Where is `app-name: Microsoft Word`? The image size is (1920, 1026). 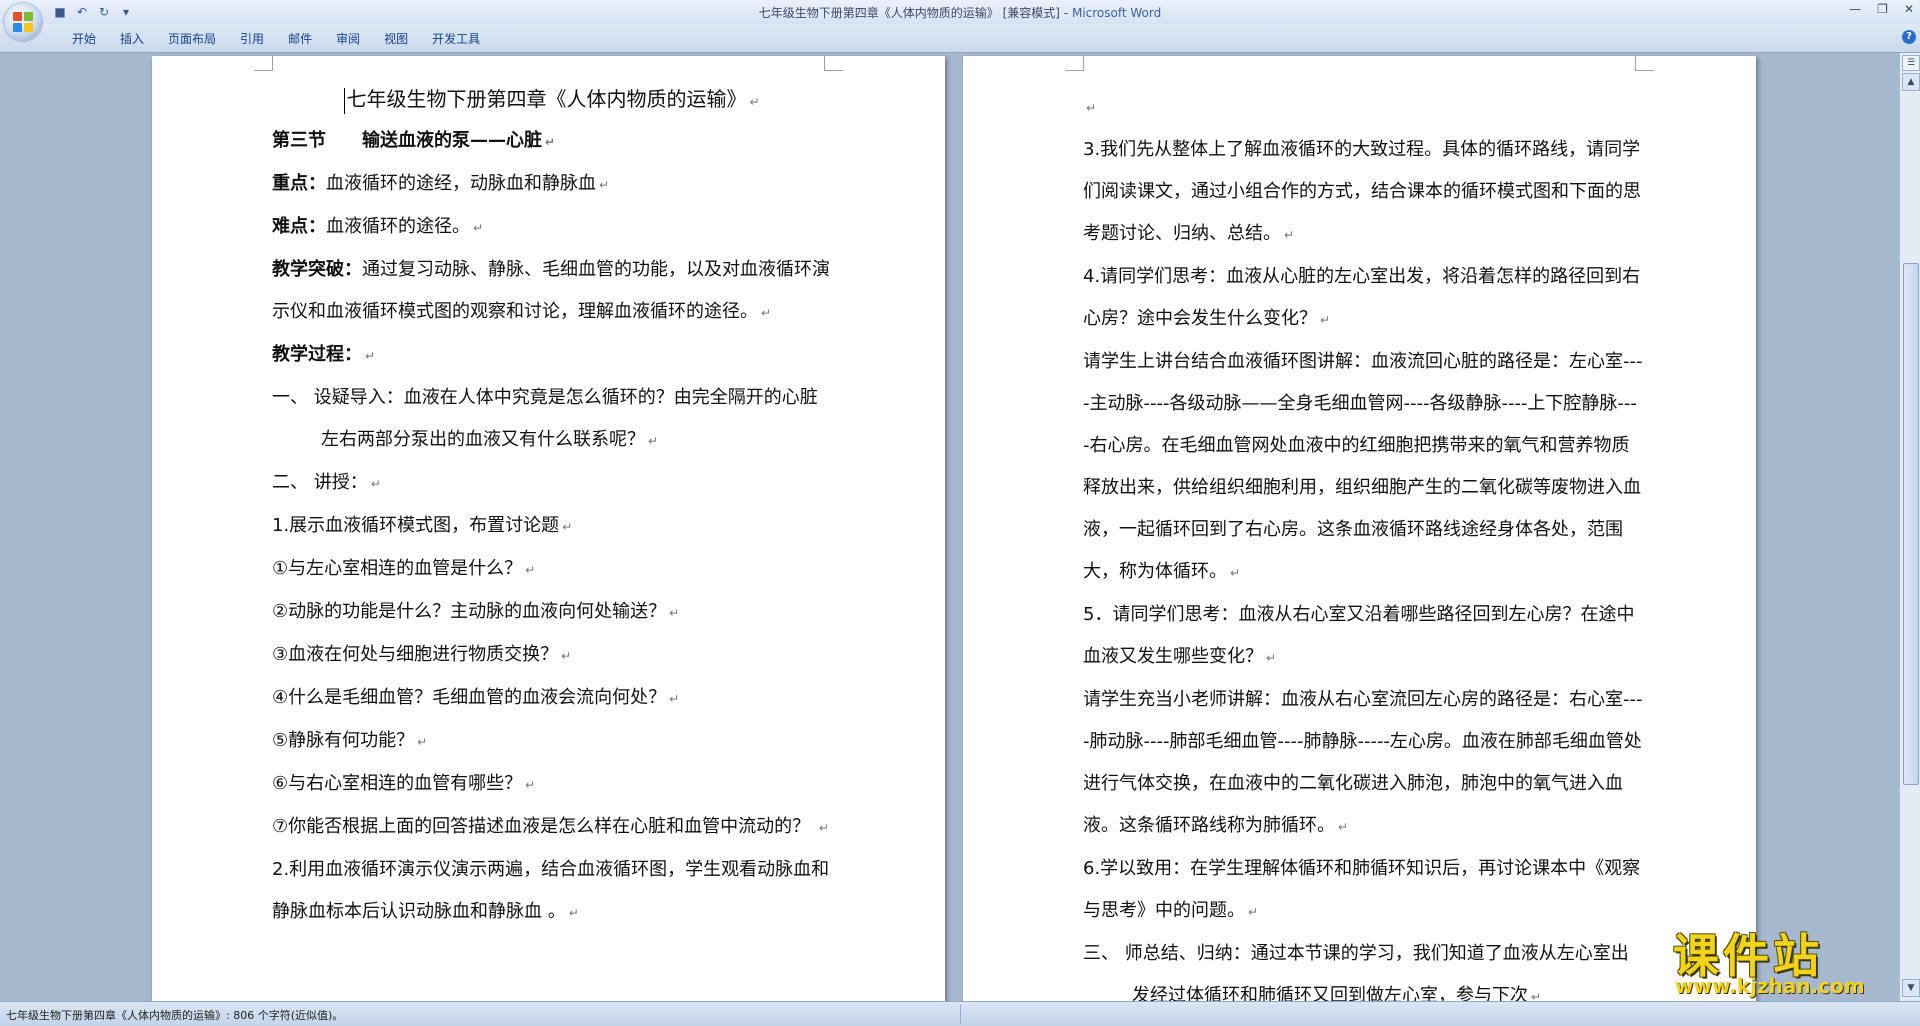
app-name: Microsoft Word is located at coordinates (1116, 13).